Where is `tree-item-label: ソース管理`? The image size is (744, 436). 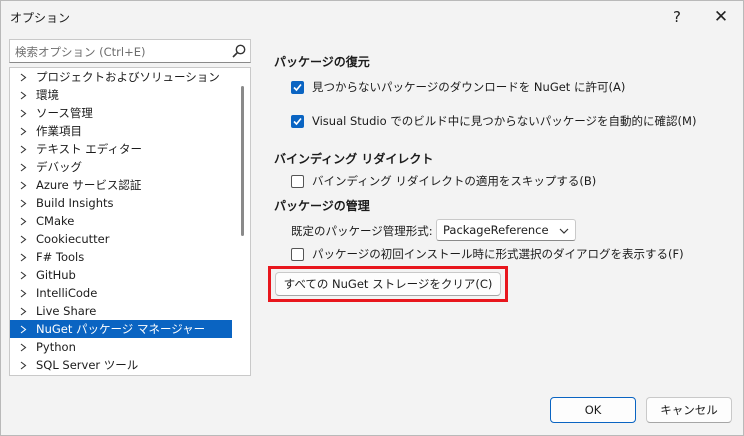
tree-item-label: ソース管理 is located at coordinates (64, 113).